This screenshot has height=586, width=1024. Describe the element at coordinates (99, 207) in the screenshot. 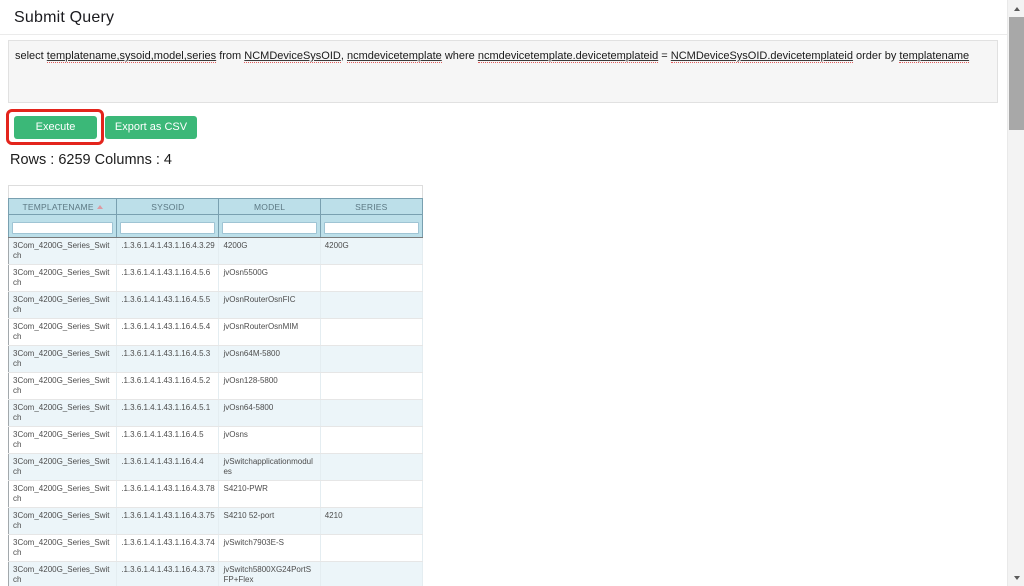

I see `sort-asc-icon` at that location.